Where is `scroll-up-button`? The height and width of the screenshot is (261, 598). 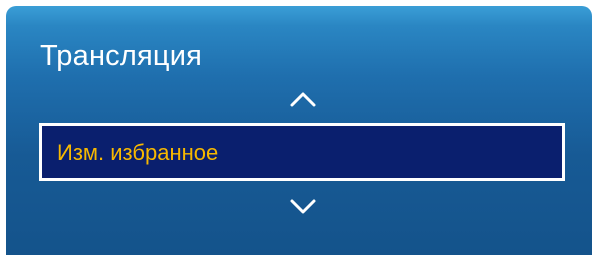 scroll-up-button is located at coordinates (303, 99).